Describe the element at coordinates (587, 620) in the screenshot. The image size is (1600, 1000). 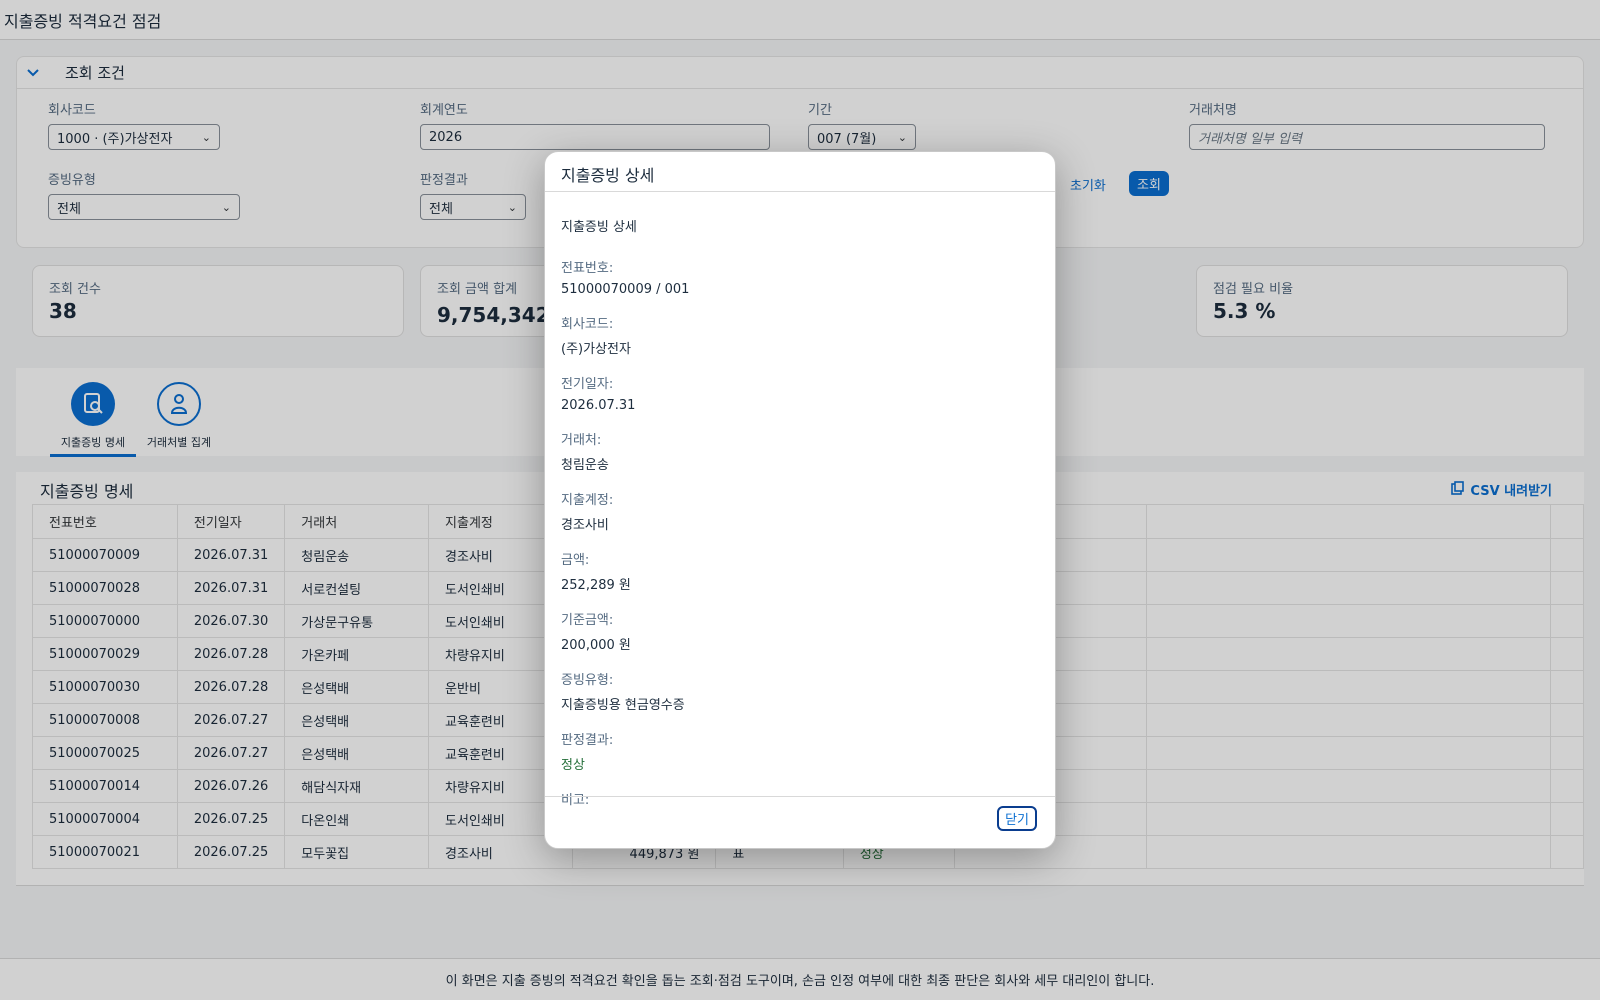
I see `detail-label: 기준금액:` at that location.